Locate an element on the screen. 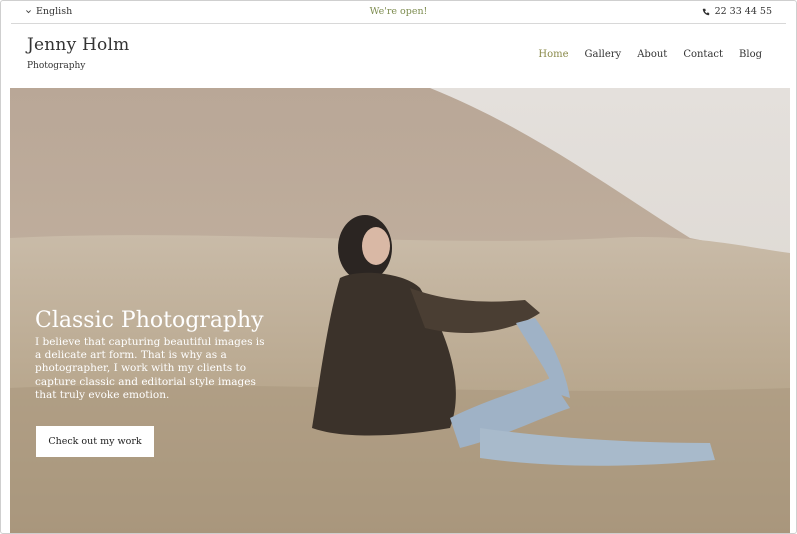 This screenshot has height=534, width=797. brand-name: Jenny Holm is located at coordinates (78, 45).